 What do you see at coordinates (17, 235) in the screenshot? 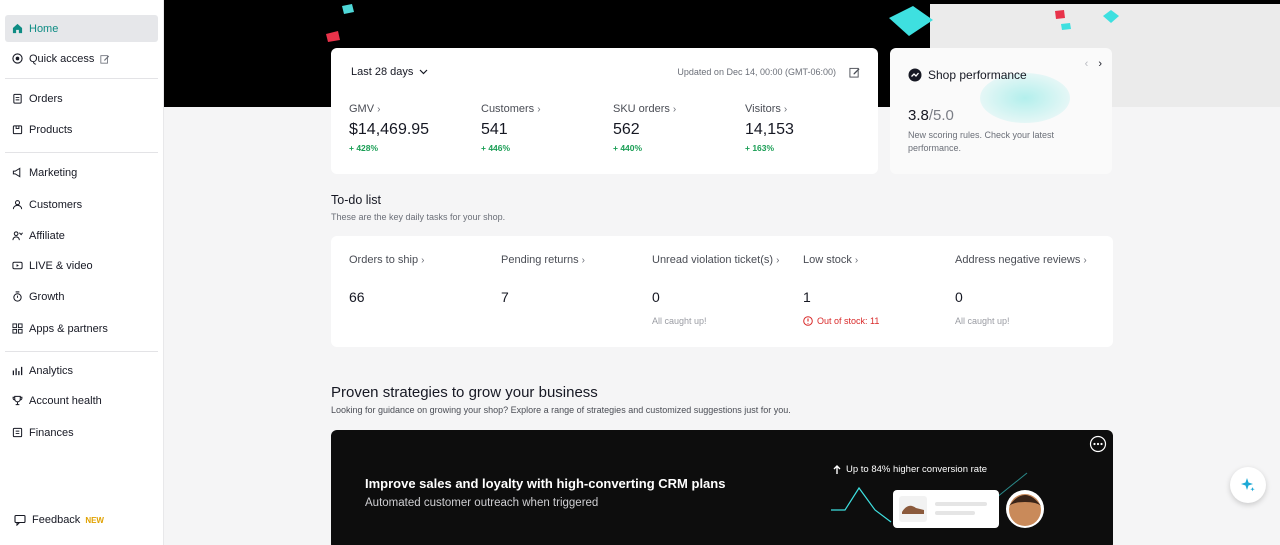
I see `affiliate-icon` at bounding box center [17, 235].